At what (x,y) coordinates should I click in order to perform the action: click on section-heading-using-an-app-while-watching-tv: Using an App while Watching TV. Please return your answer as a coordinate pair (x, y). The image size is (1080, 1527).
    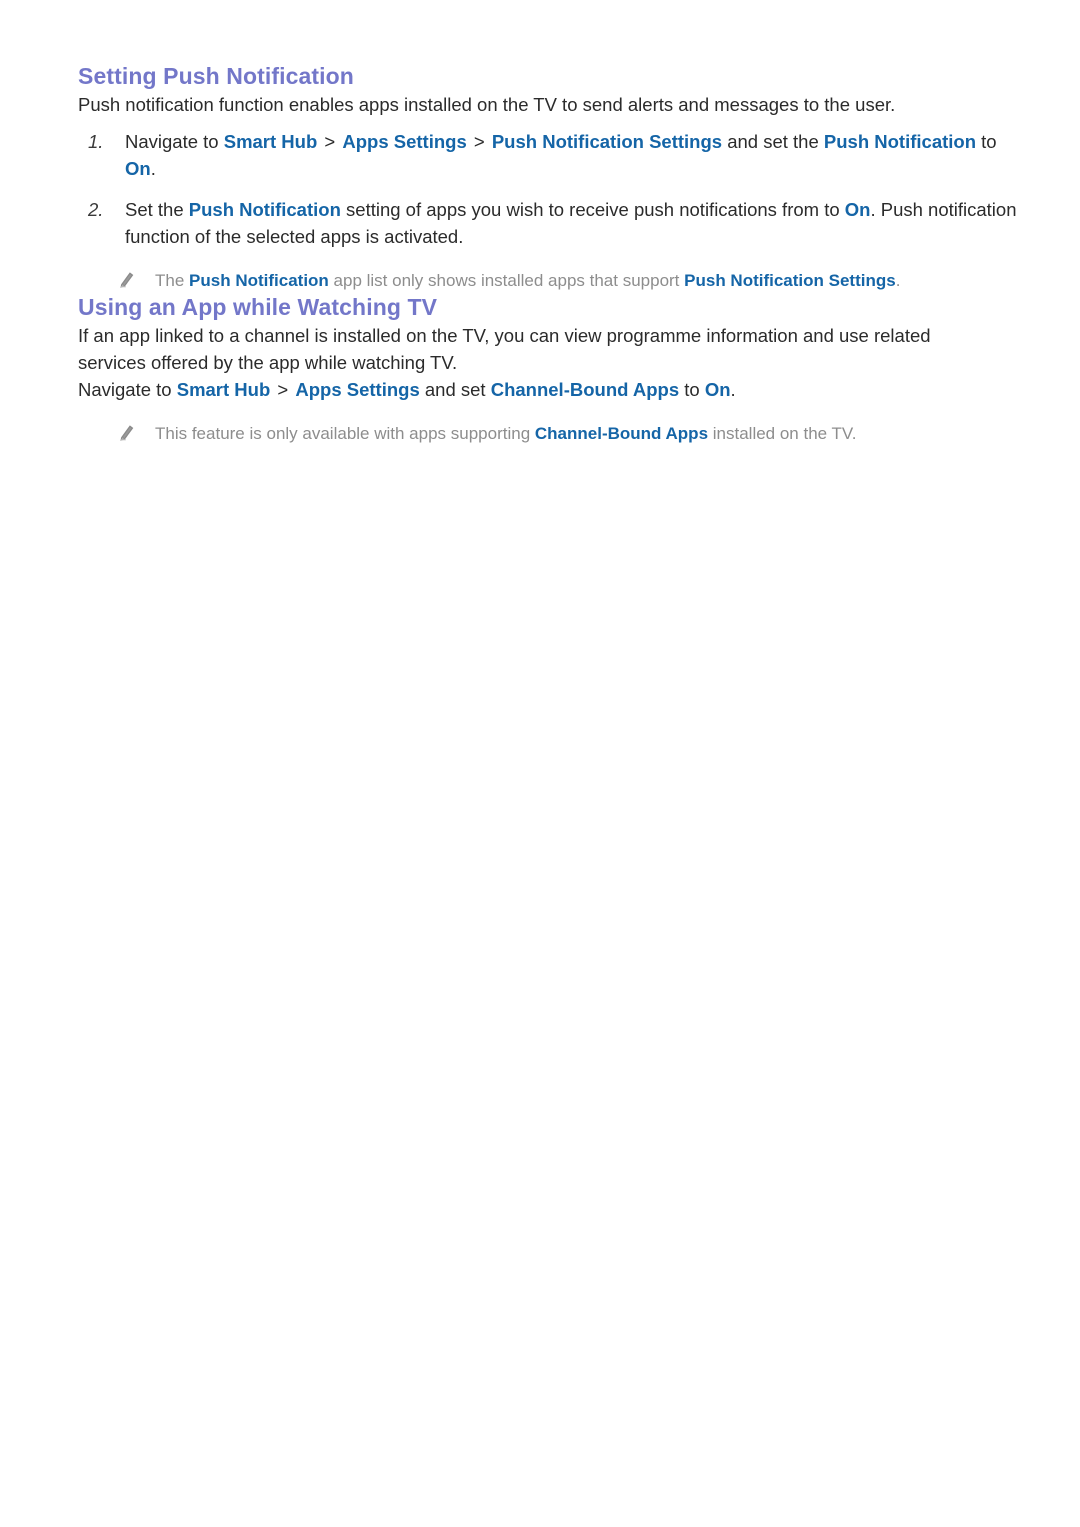
    Looking at the image, I should click on (258, 306).